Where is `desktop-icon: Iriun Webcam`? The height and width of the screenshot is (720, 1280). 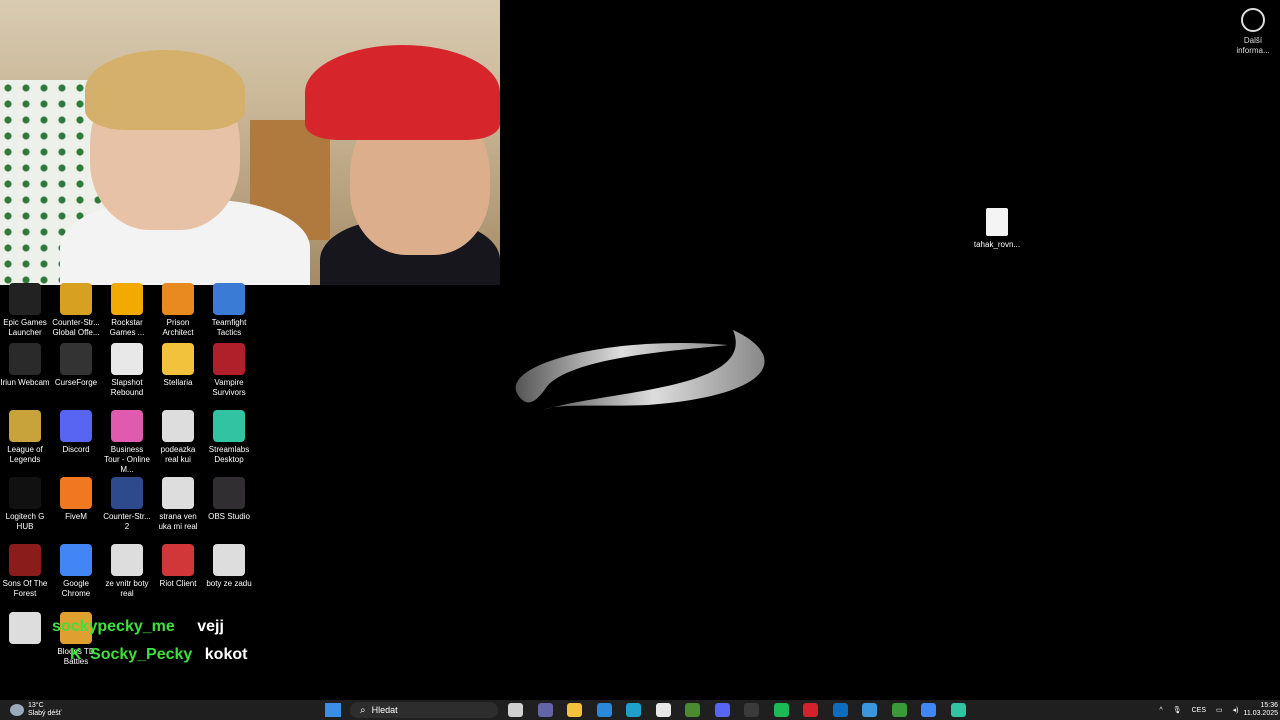 desktop-icon: Iriun Webcam is located at coordinates (25, 365).